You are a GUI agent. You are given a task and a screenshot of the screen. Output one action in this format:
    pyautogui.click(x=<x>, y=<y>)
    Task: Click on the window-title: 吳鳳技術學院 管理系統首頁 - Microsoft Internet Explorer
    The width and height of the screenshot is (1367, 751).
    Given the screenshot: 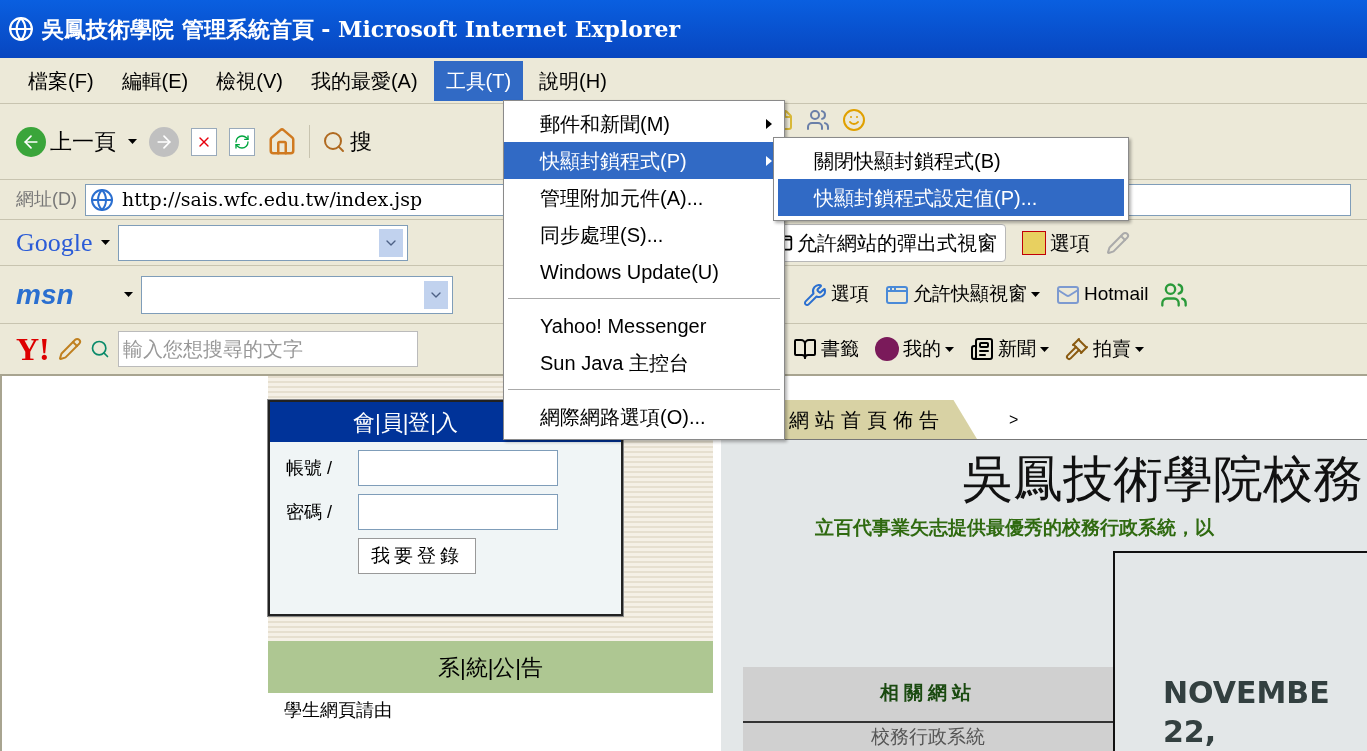 What is the action you would take?
    pyautogui.click(x=361, y=29)
    